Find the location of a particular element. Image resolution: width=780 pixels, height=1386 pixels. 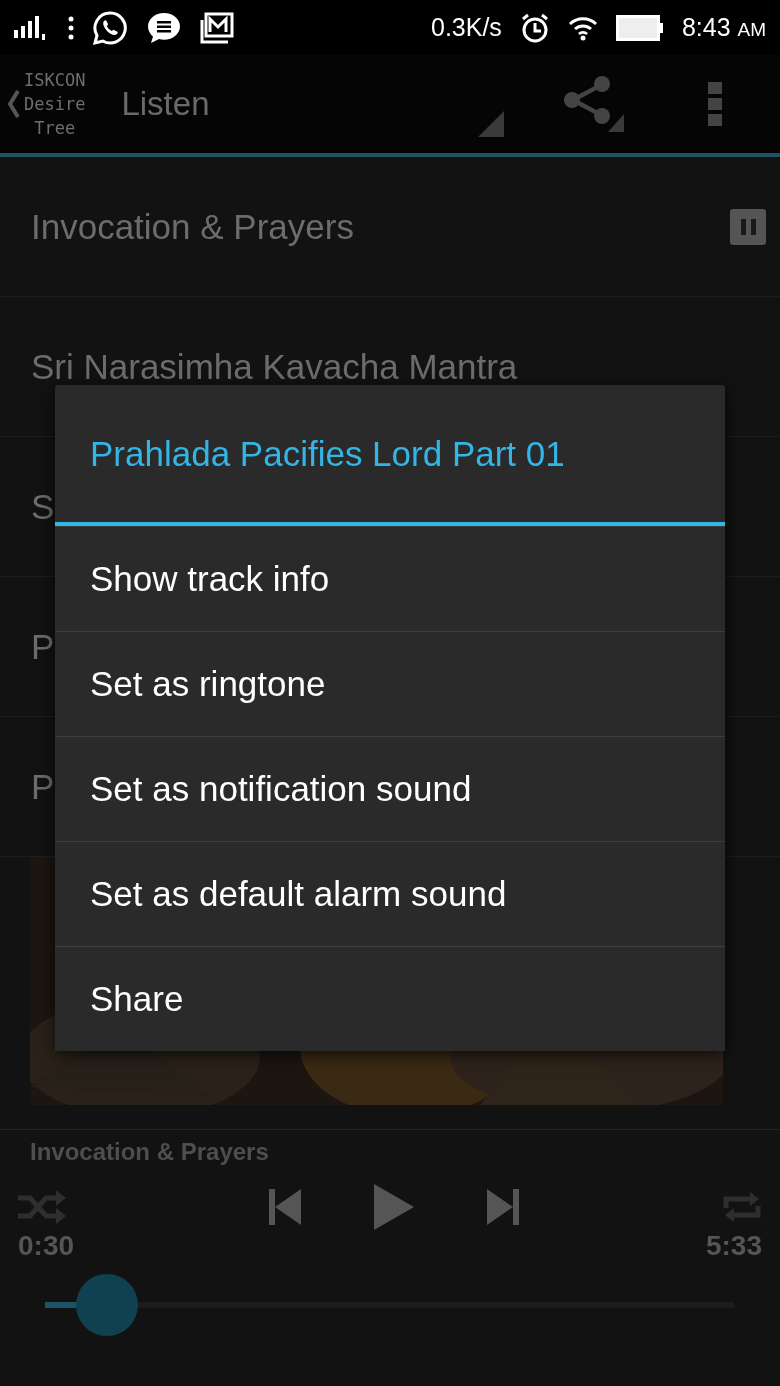

chat-bubble-icon is located at coordinates (164, 27).